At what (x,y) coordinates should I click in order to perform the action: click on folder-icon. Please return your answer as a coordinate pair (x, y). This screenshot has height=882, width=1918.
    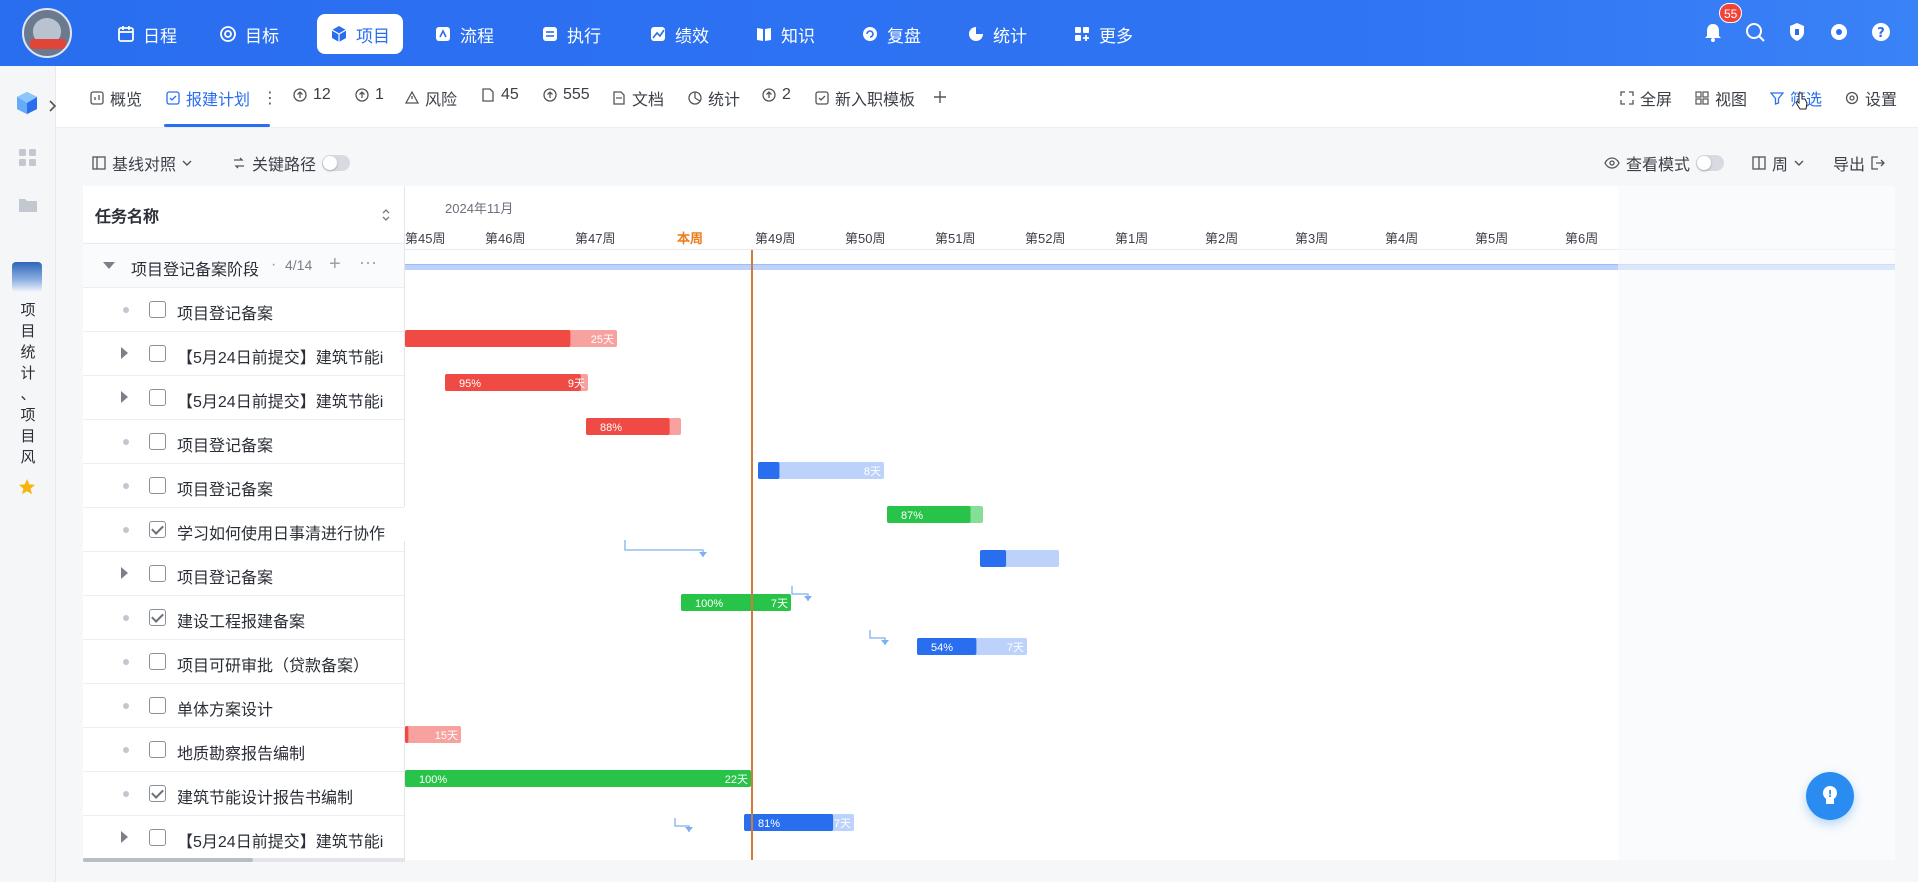
    Looking at the image, I should click on (28, 205).